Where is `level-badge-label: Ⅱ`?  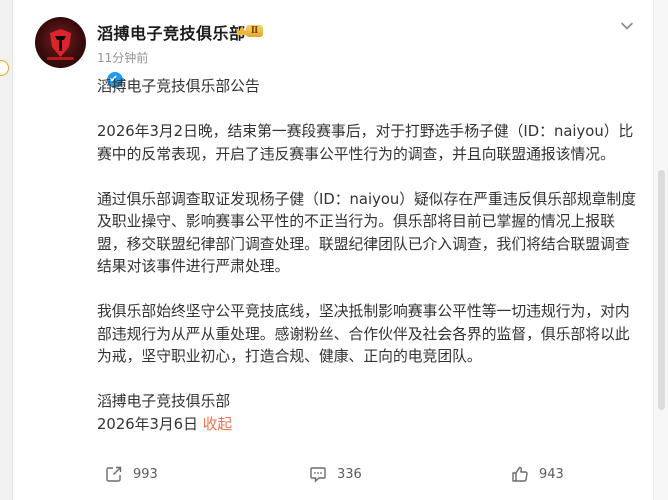 level-badge-label: Ⅱ is located at coordinates (254, 31).